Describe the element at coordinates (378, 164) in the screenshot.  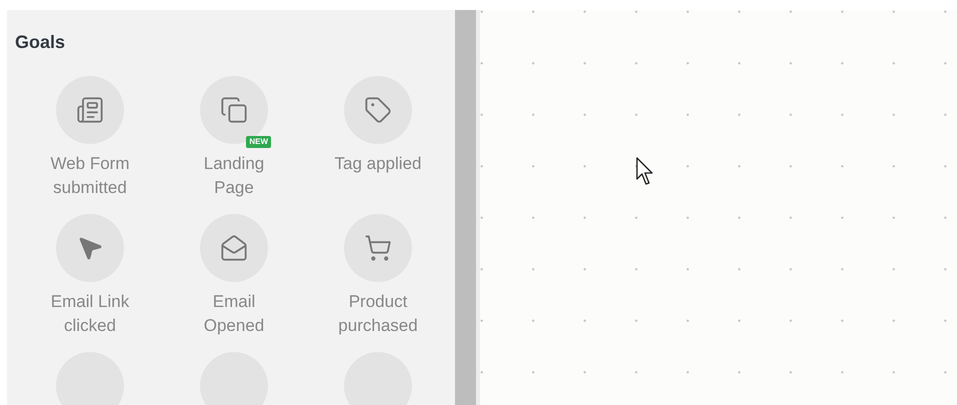
I see `goal-label: Tag applied` at that location.